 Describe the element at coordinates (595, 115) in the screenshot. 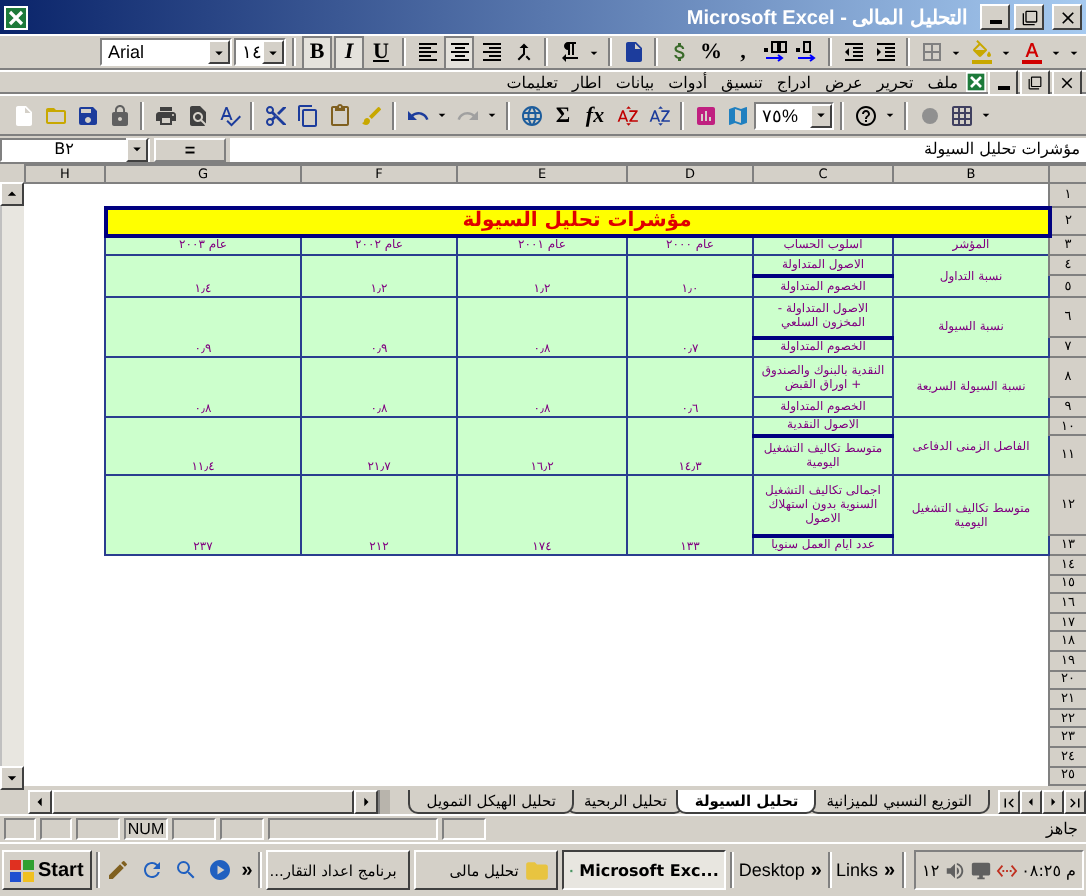

I see `function-button: fx` at that location.